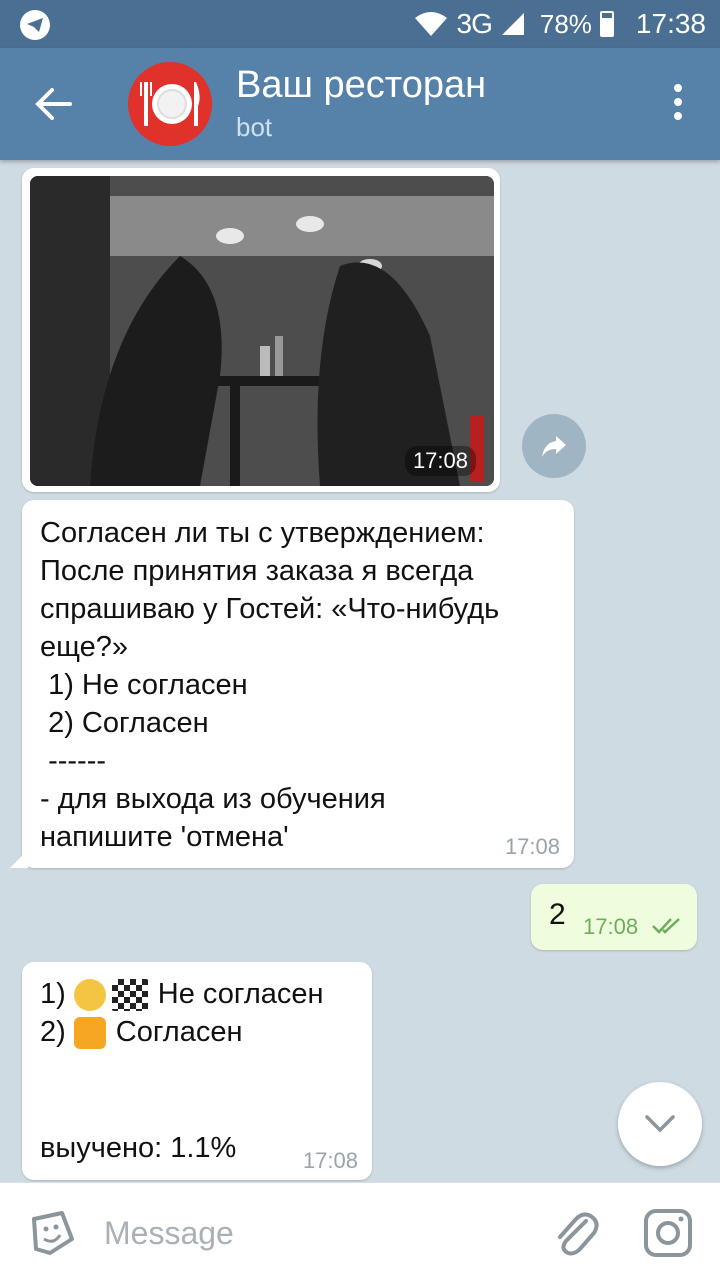  Describe the element at coordinates (19, 859) in the screenshot. I see `bubble-tail` at that location.